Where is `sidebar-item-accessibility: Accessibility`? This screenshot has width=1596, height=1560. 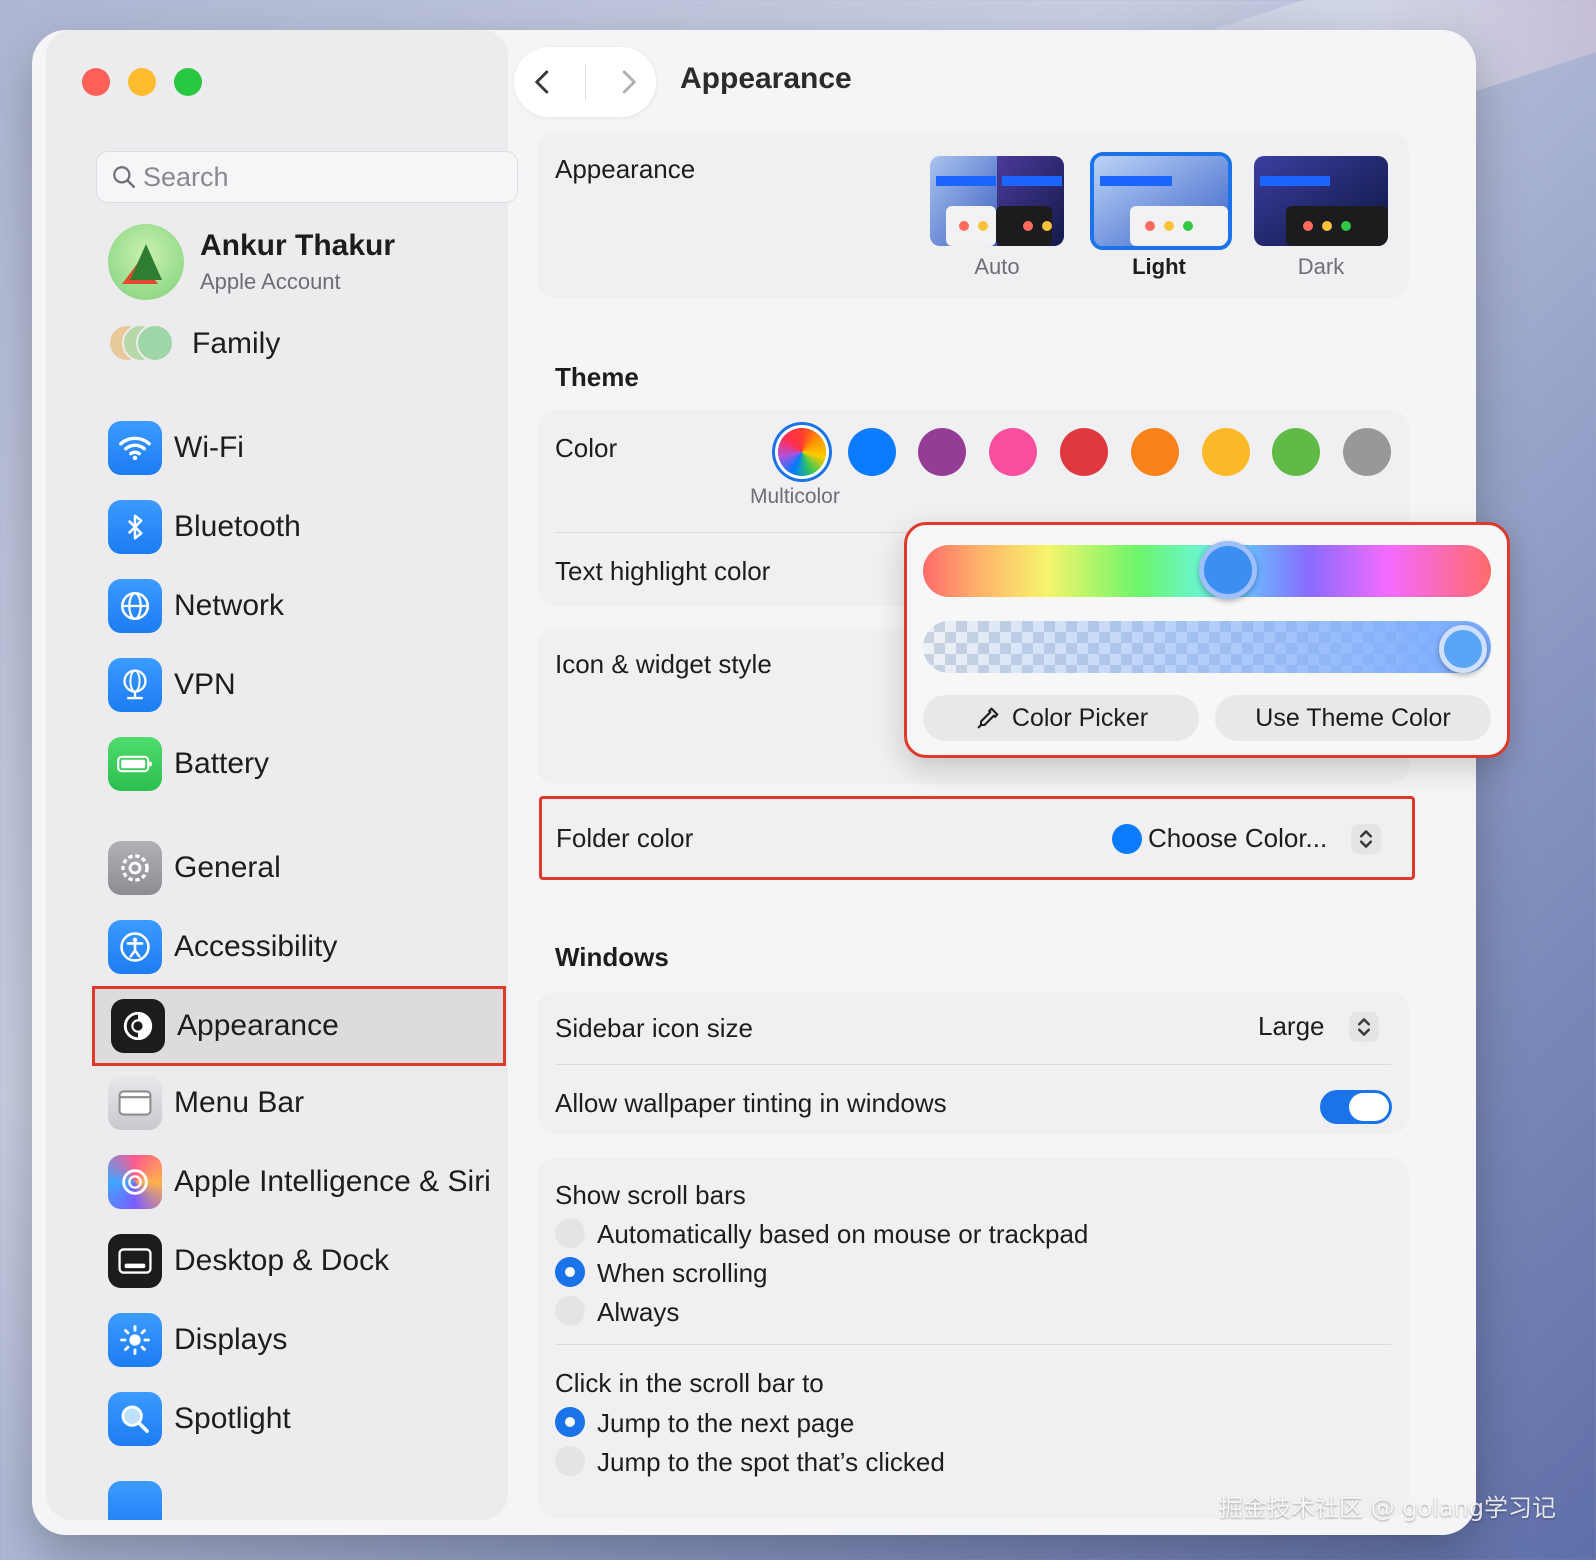 sidebar-item-accessibility: Accessibility is located at coordinates (299, 947).